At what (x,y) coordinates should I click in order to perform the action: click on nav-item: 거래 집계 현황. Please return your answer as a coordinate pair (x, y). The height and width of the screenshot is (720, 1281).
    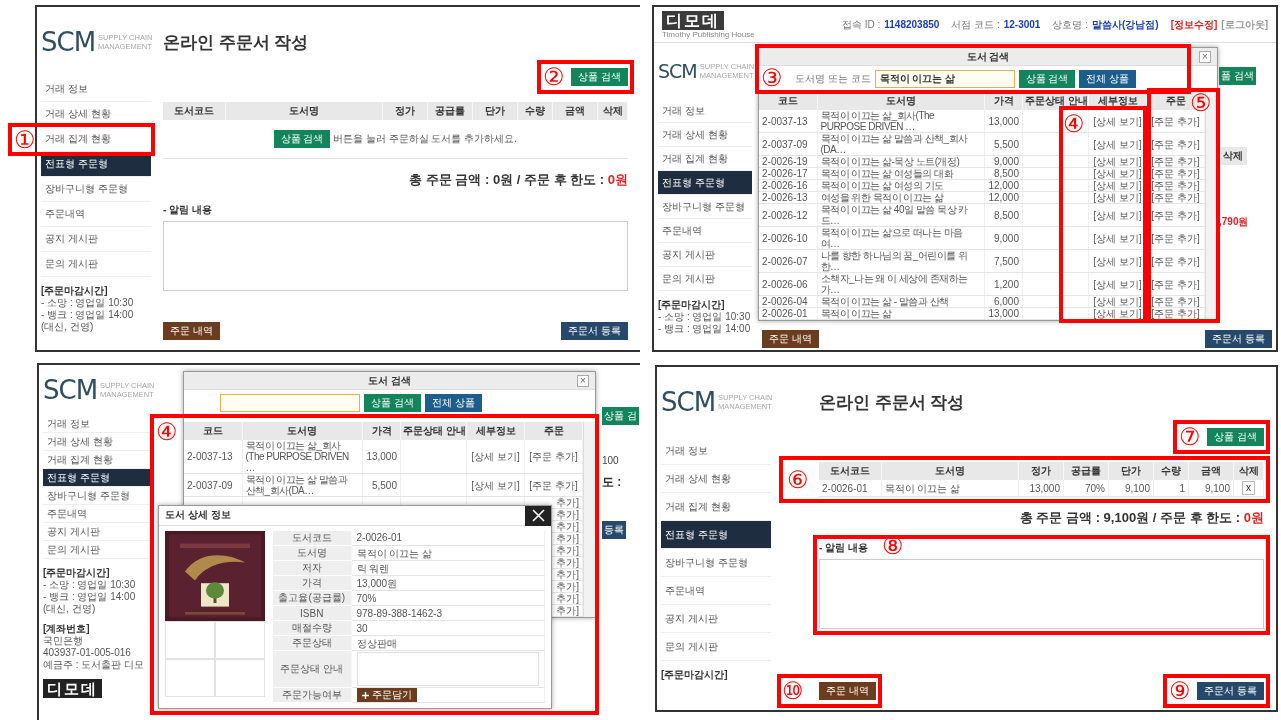
    Looking at the image, I should click on (96, 139).